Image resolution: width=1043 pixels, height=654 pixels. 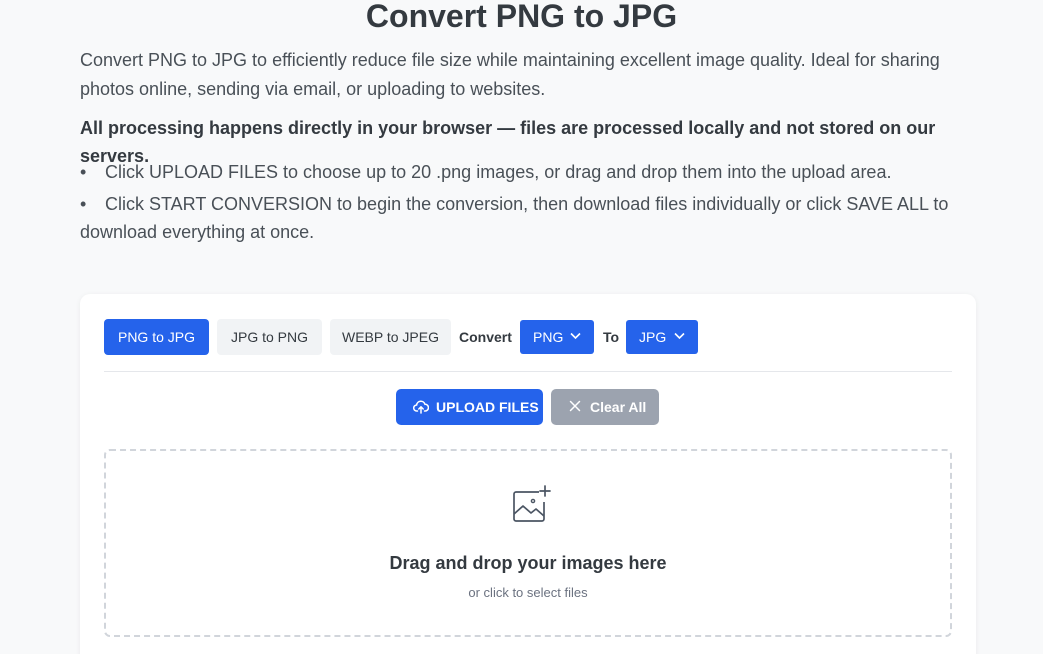 What do you see at coordinates (528, 592) in the screenshot?
I see `drop-zone-subtitle: or click to select files` at bounding box center [528, 592].